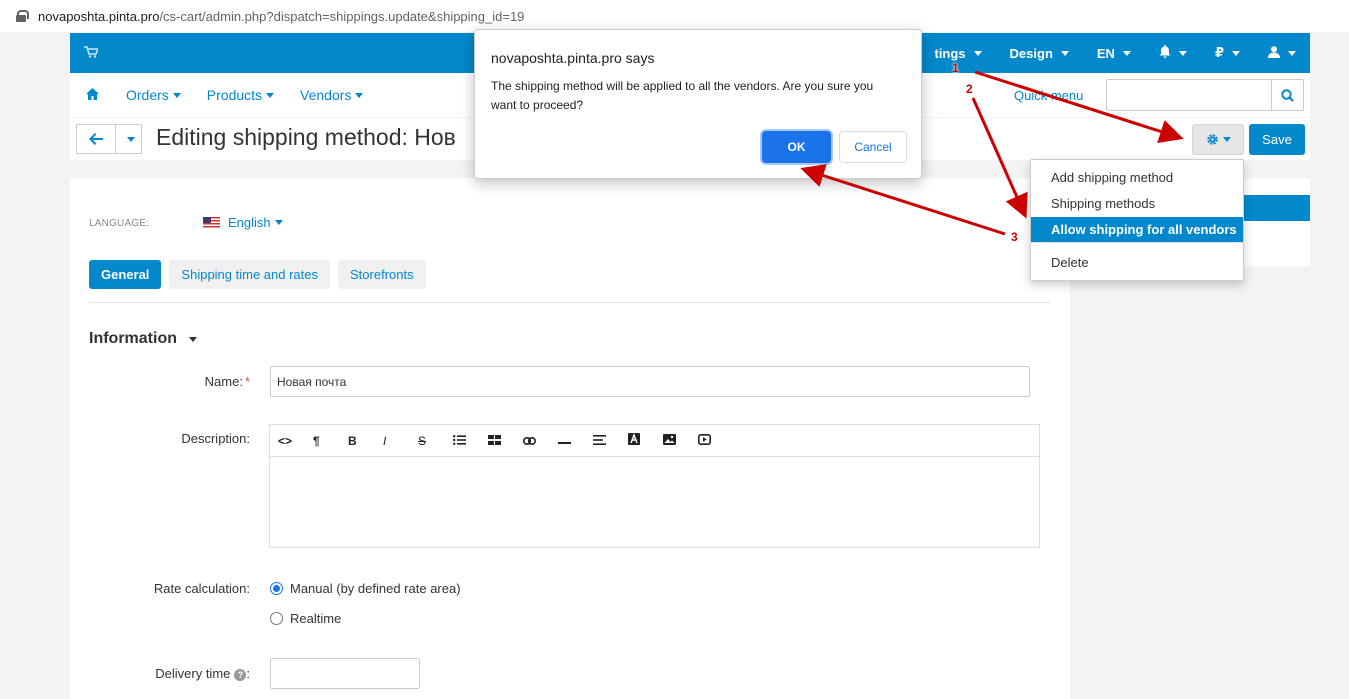  What do you see at coordinates (950, 53) in the screenshot?
I see `topnav-settings-label: tings` at bounding box center [950, 53].